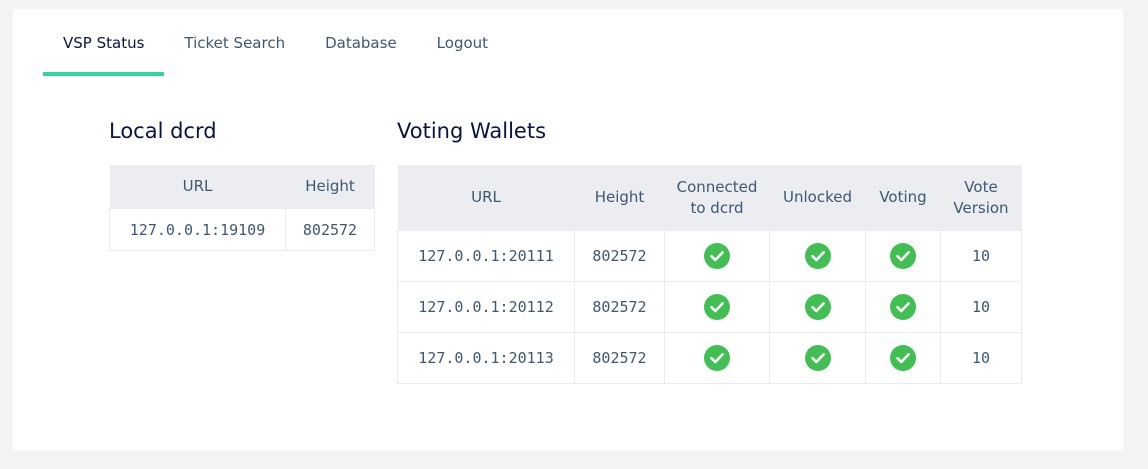 The width and height of the screenshot is (1148, 469). I want to click on table-row: 127.0.0.1:20113 802572 10, so click(709, 358).